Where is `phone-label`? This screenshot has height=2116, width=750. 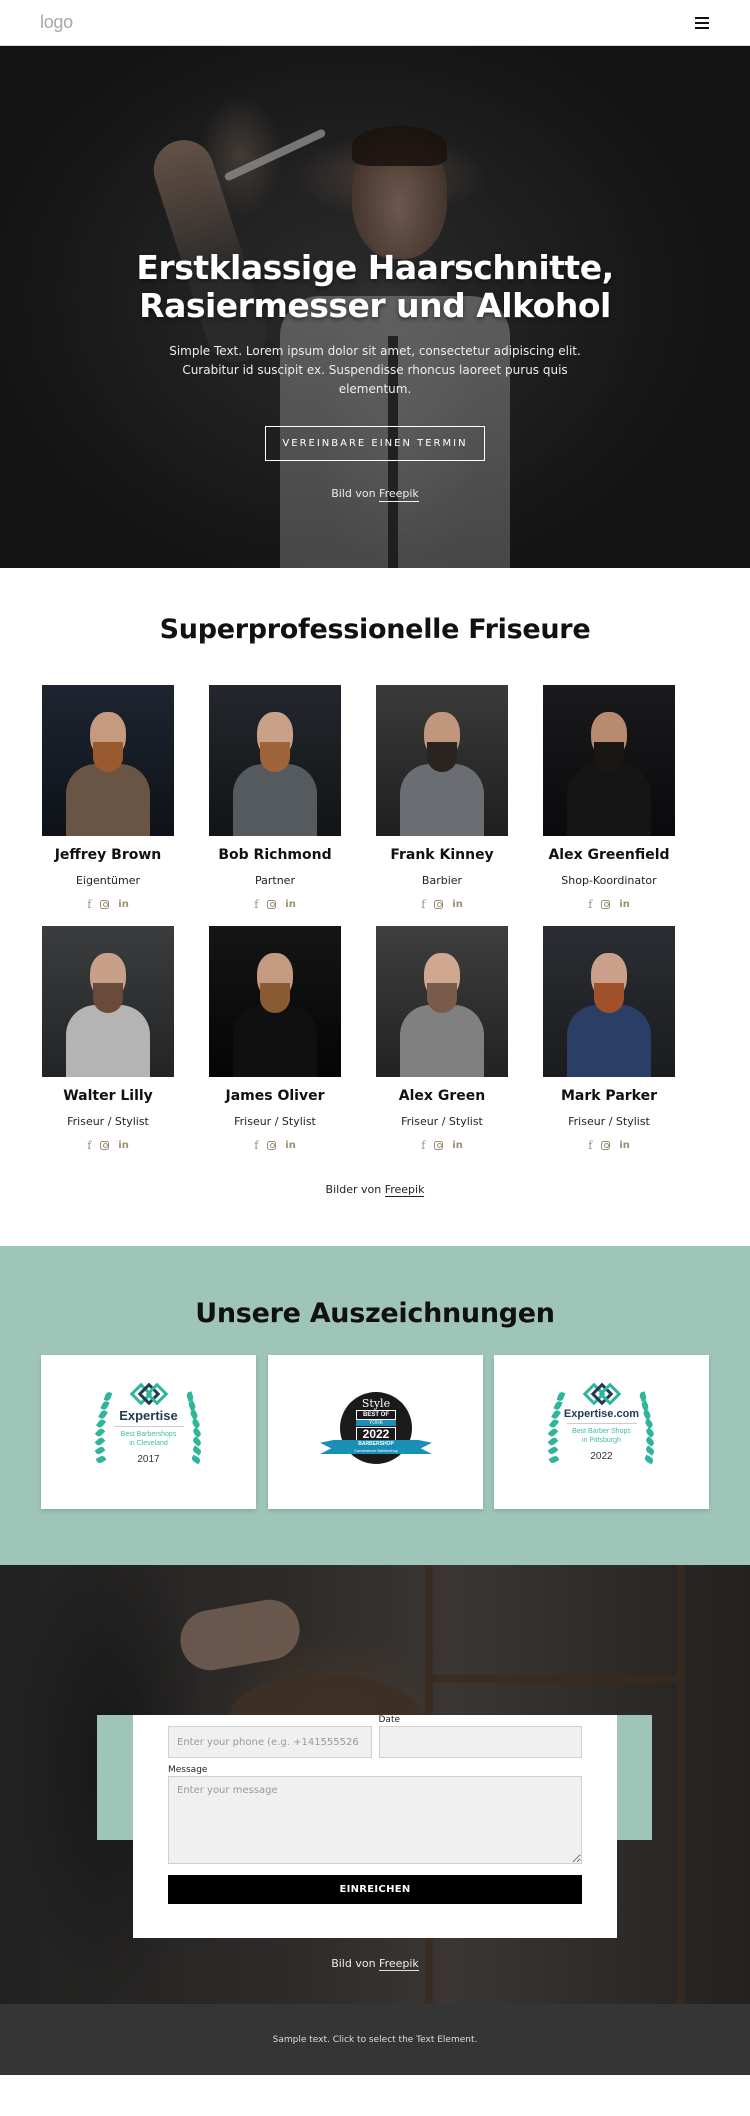 phone-label is located at coordinates (270, 1720).